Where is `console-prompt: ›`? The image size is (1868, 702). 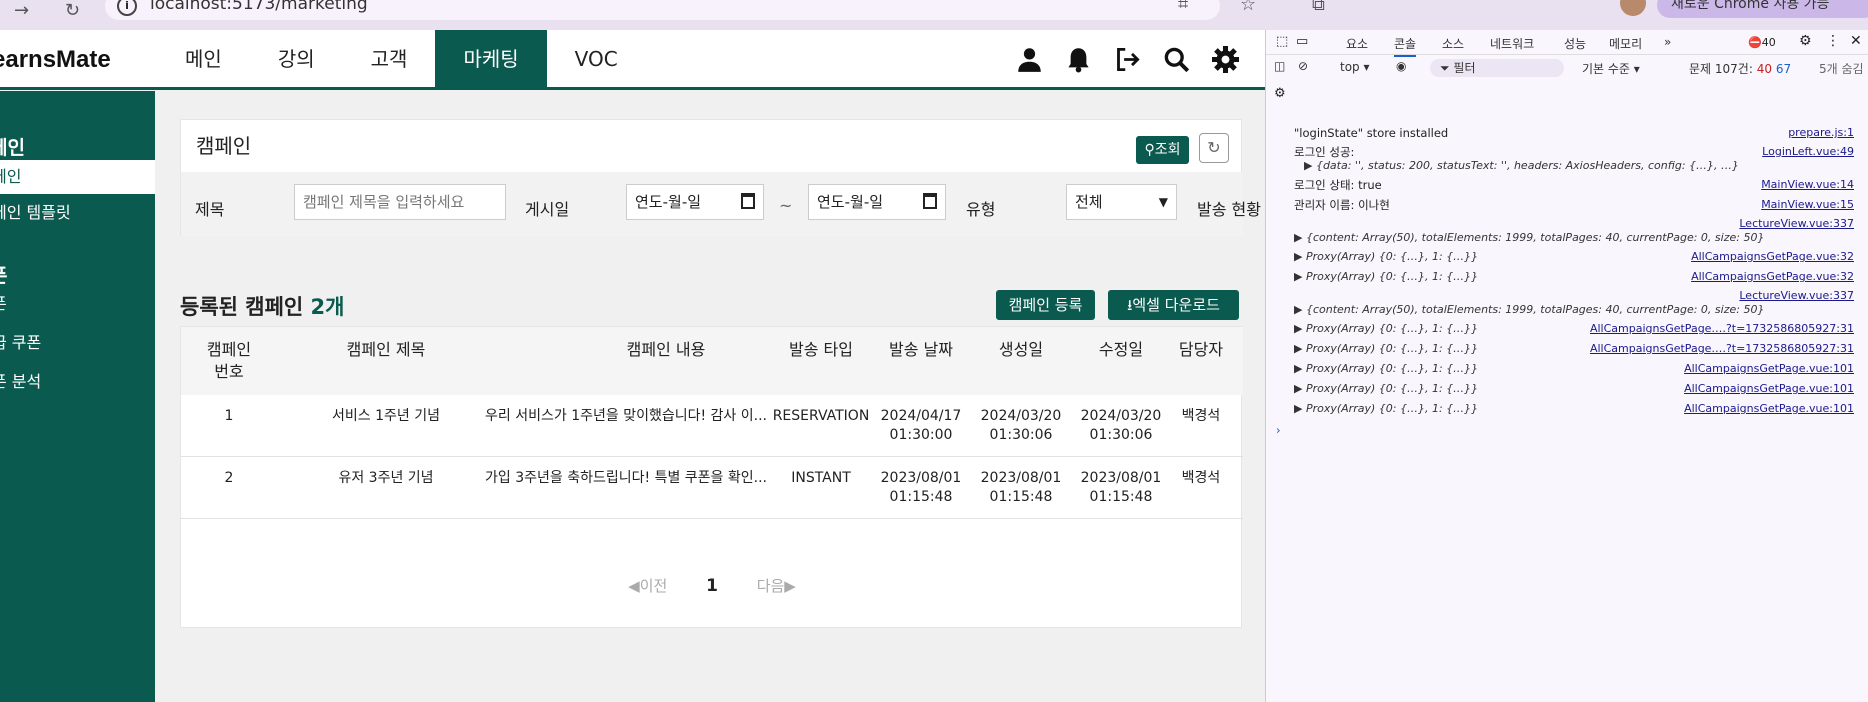
console-prompt: › is located at coordinates (1567, 430).